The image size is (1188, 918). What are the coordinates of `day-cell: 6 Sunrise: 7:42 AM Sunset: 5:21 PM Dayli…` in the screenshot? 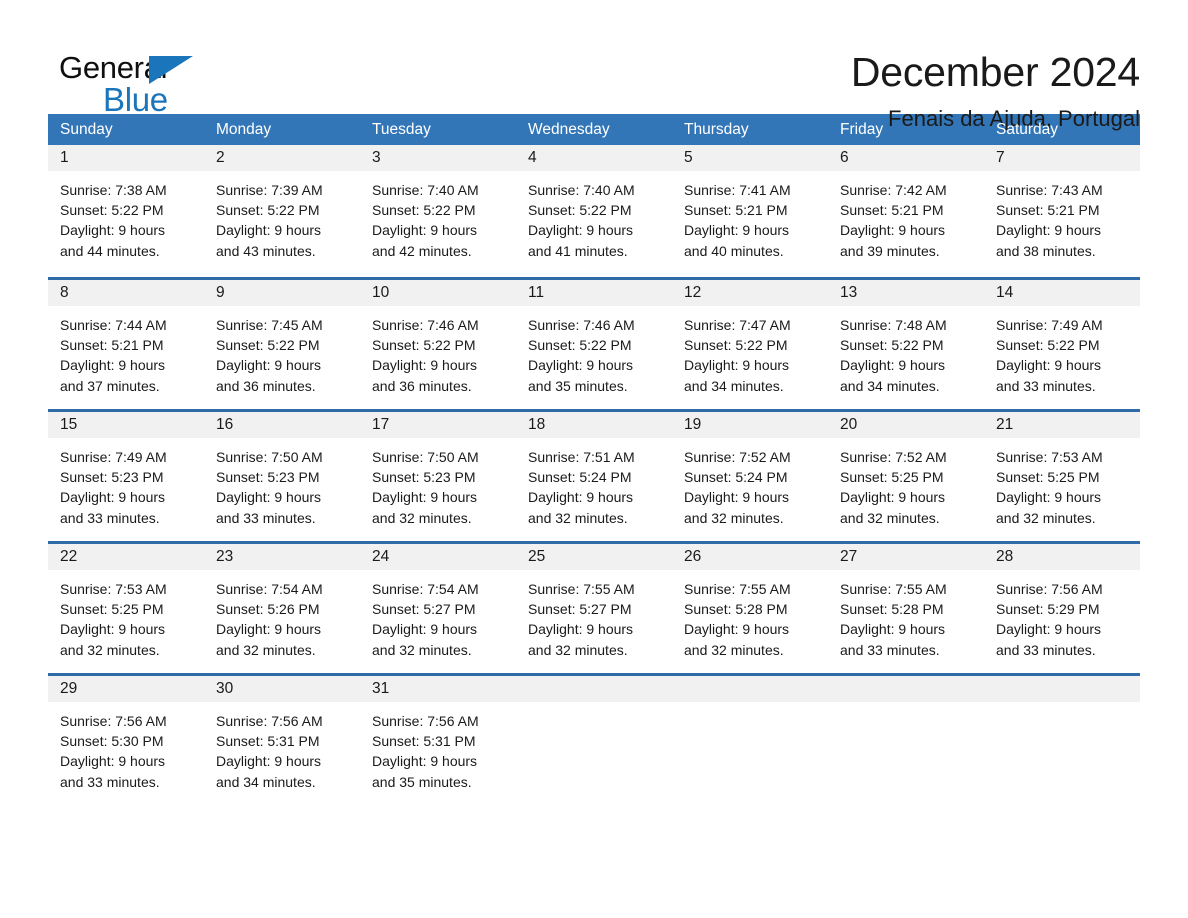 It's located at (906, 211).